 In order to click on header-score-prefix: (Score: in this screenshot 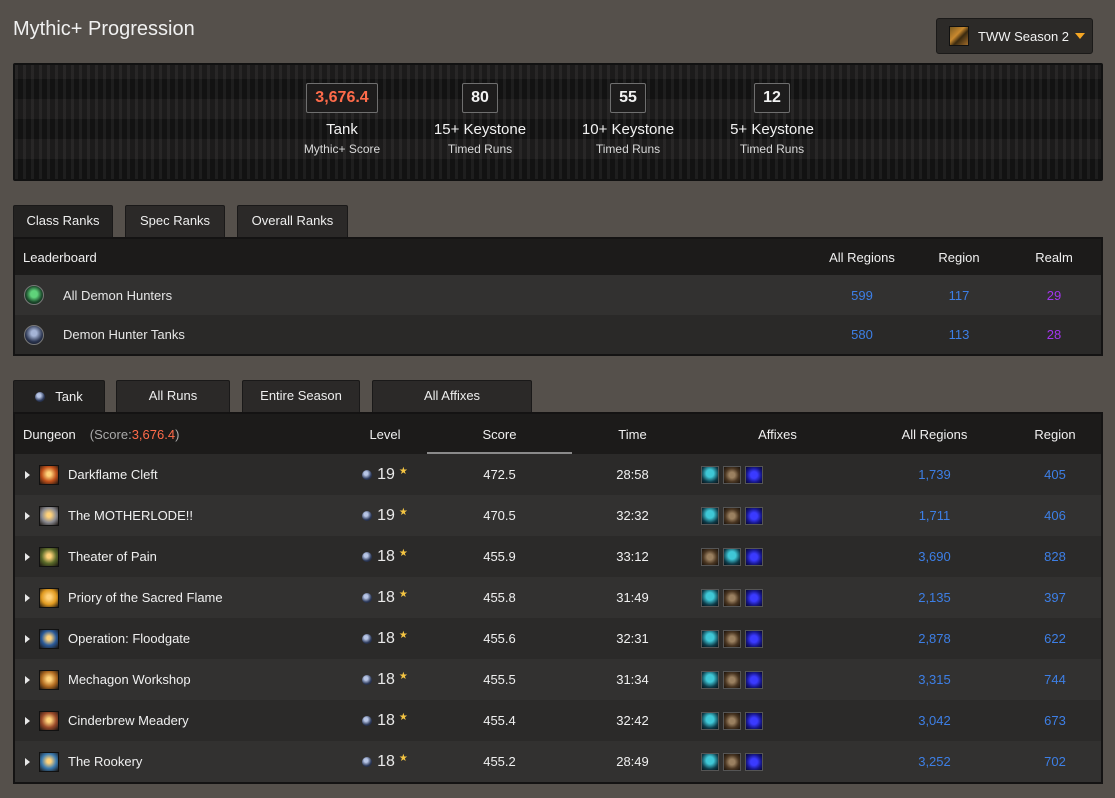, I will do `click(110, 434)`.